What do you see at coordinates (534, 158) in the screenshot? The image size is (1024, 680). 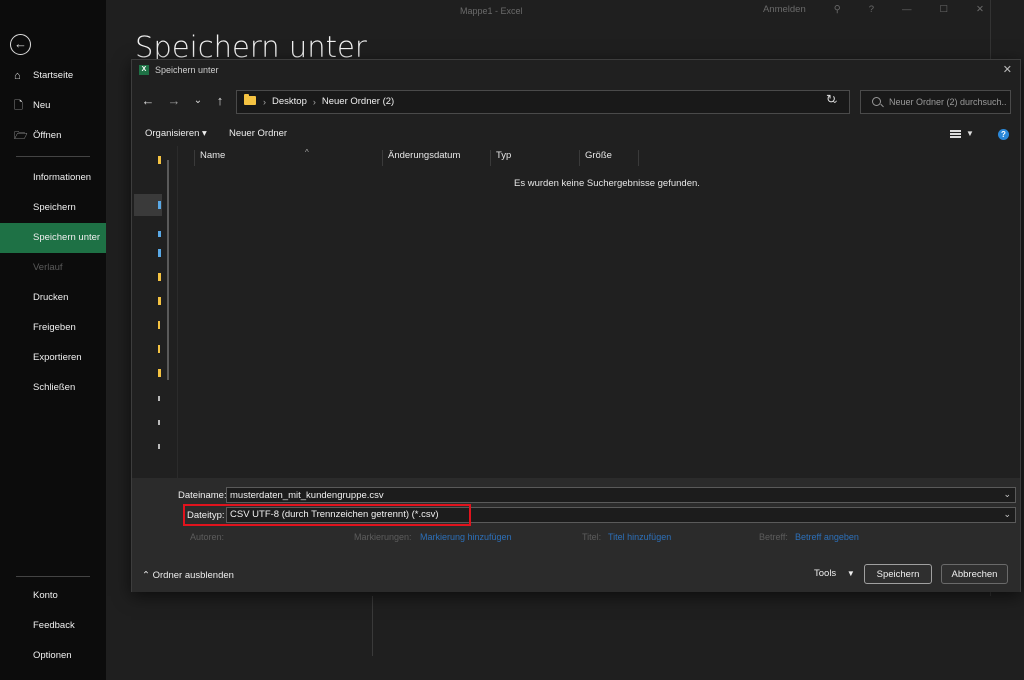 I see `column-header-type: Typ` at bounding box center [534, 158].